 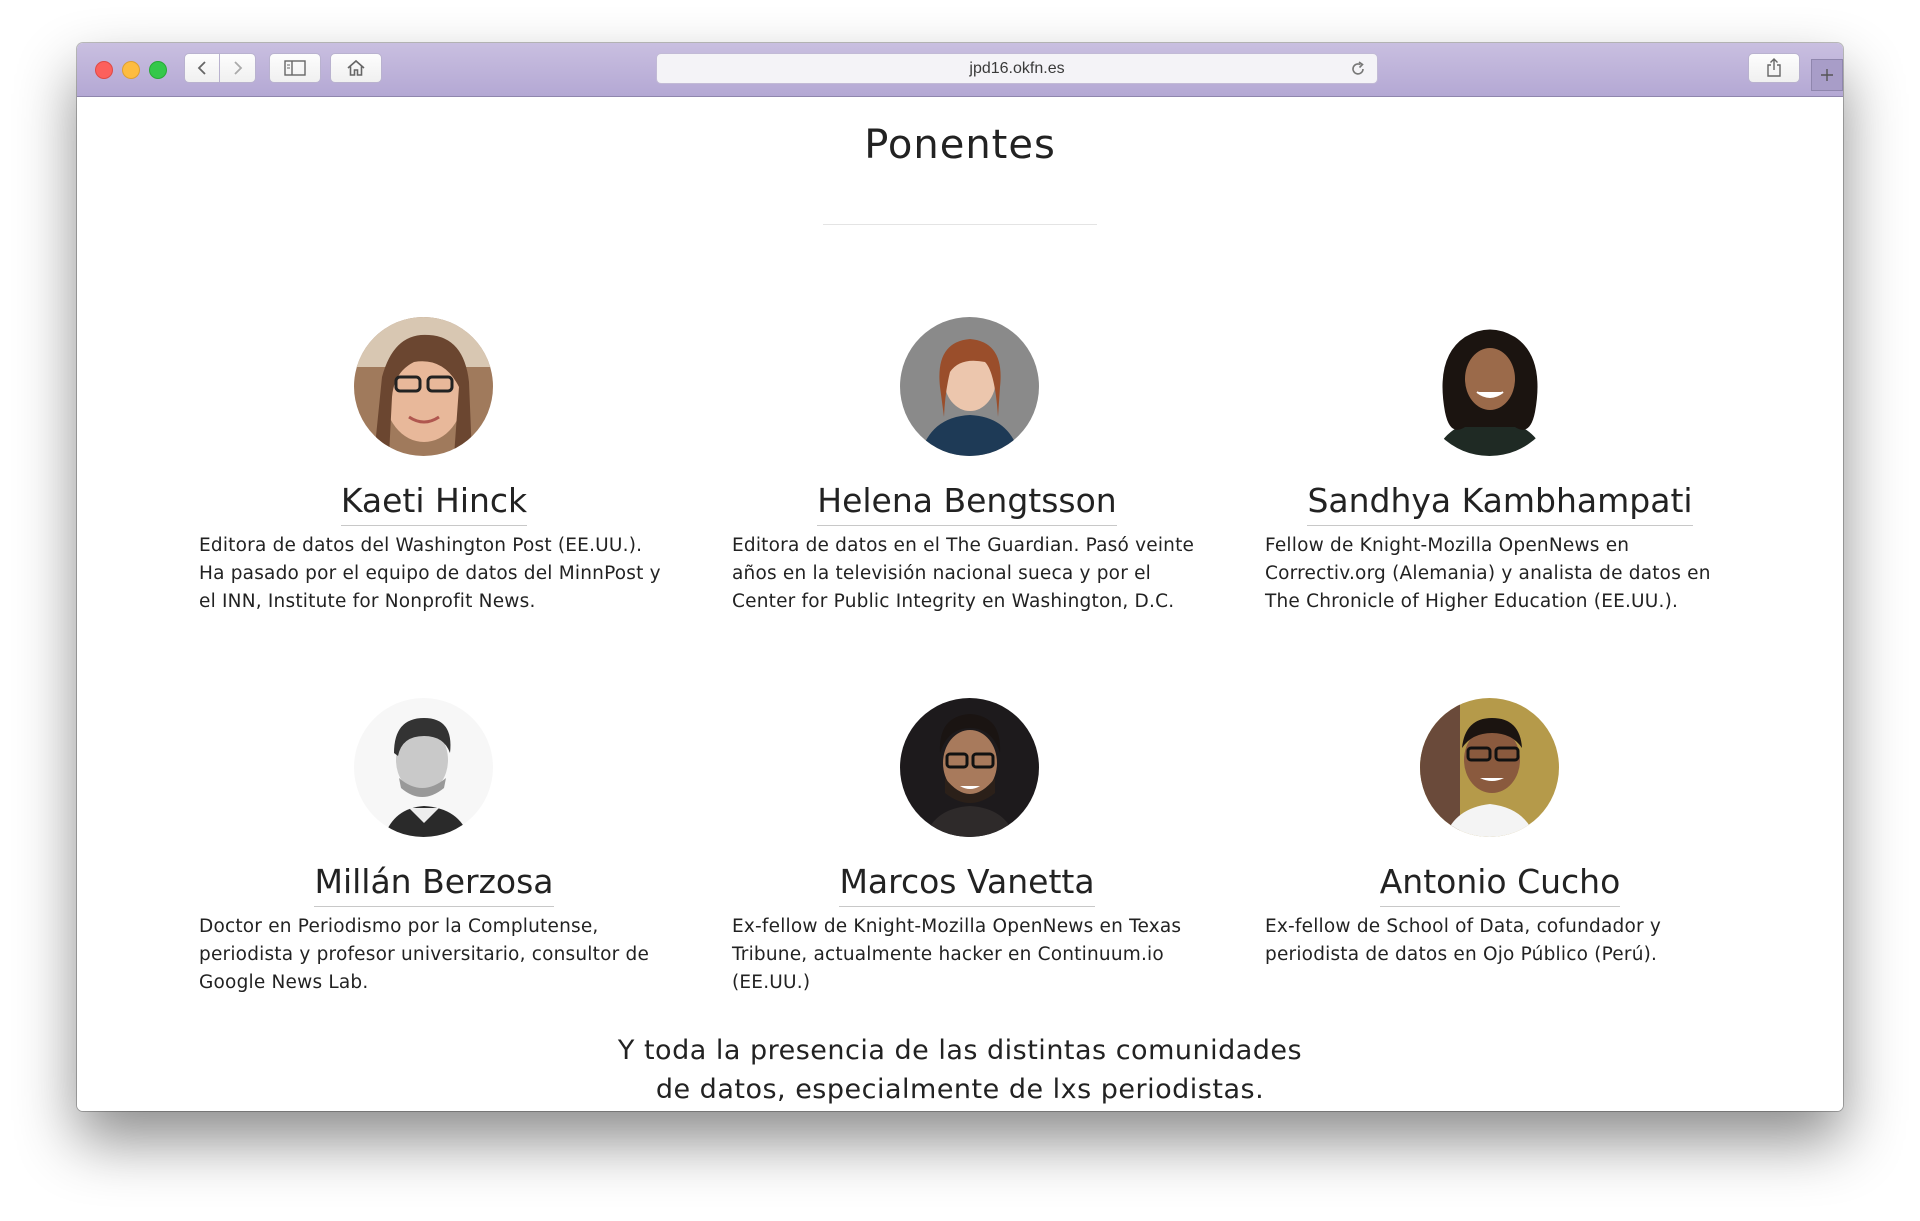 I want to click on share-icon, so click(x=1774, y=67).